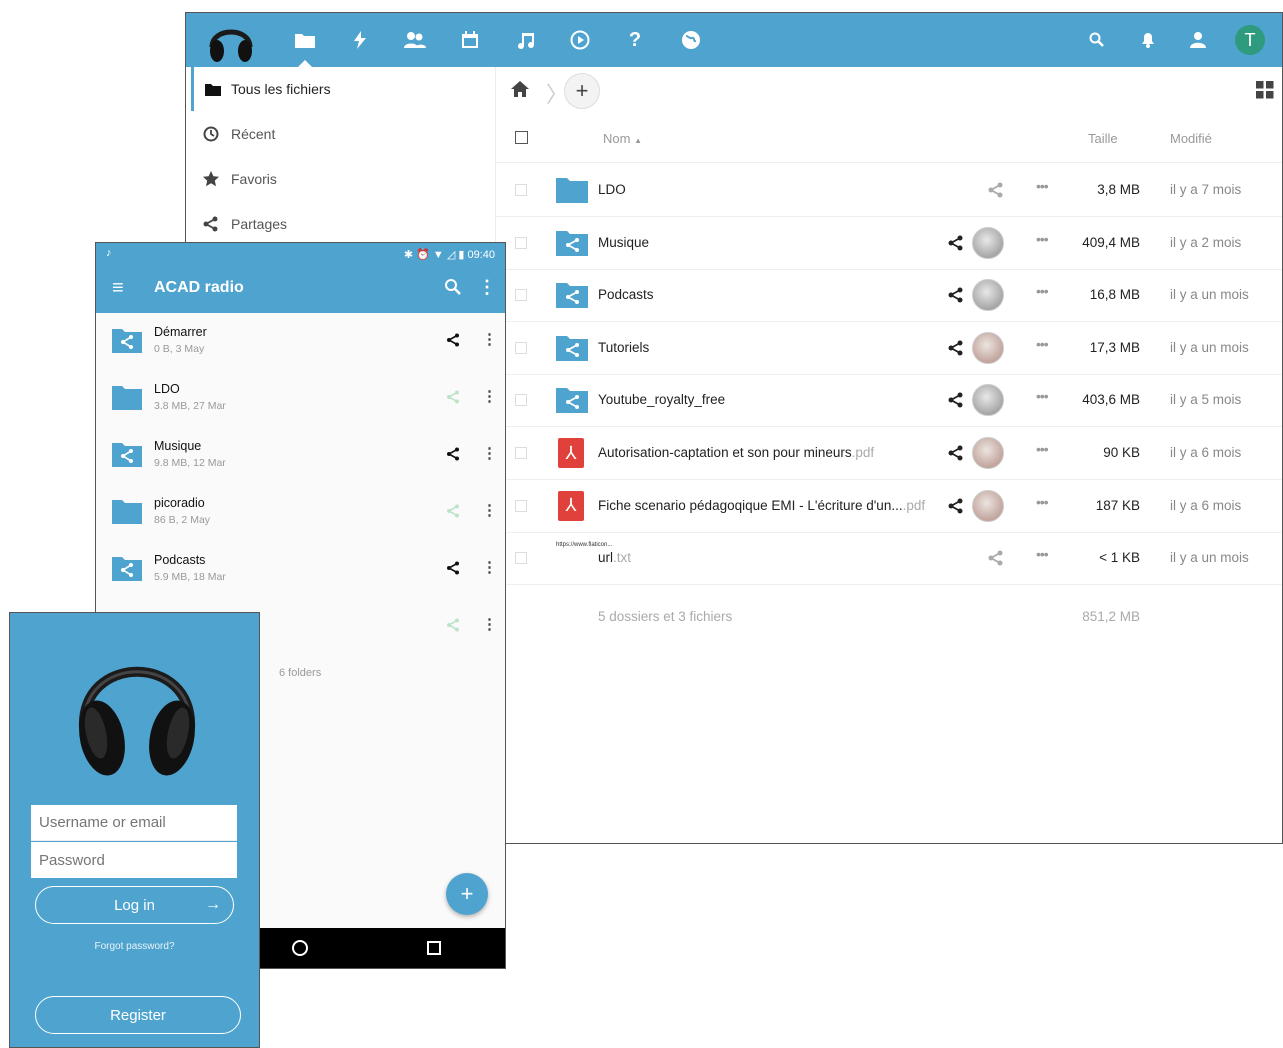 The width and height of the screenshot is (1283, 1048). What do you see at coordinates (300, 512) in the screenshot?
I see `list-item: picoradio 86 B, 2 May ⋮` at bounding box center [300, 512].